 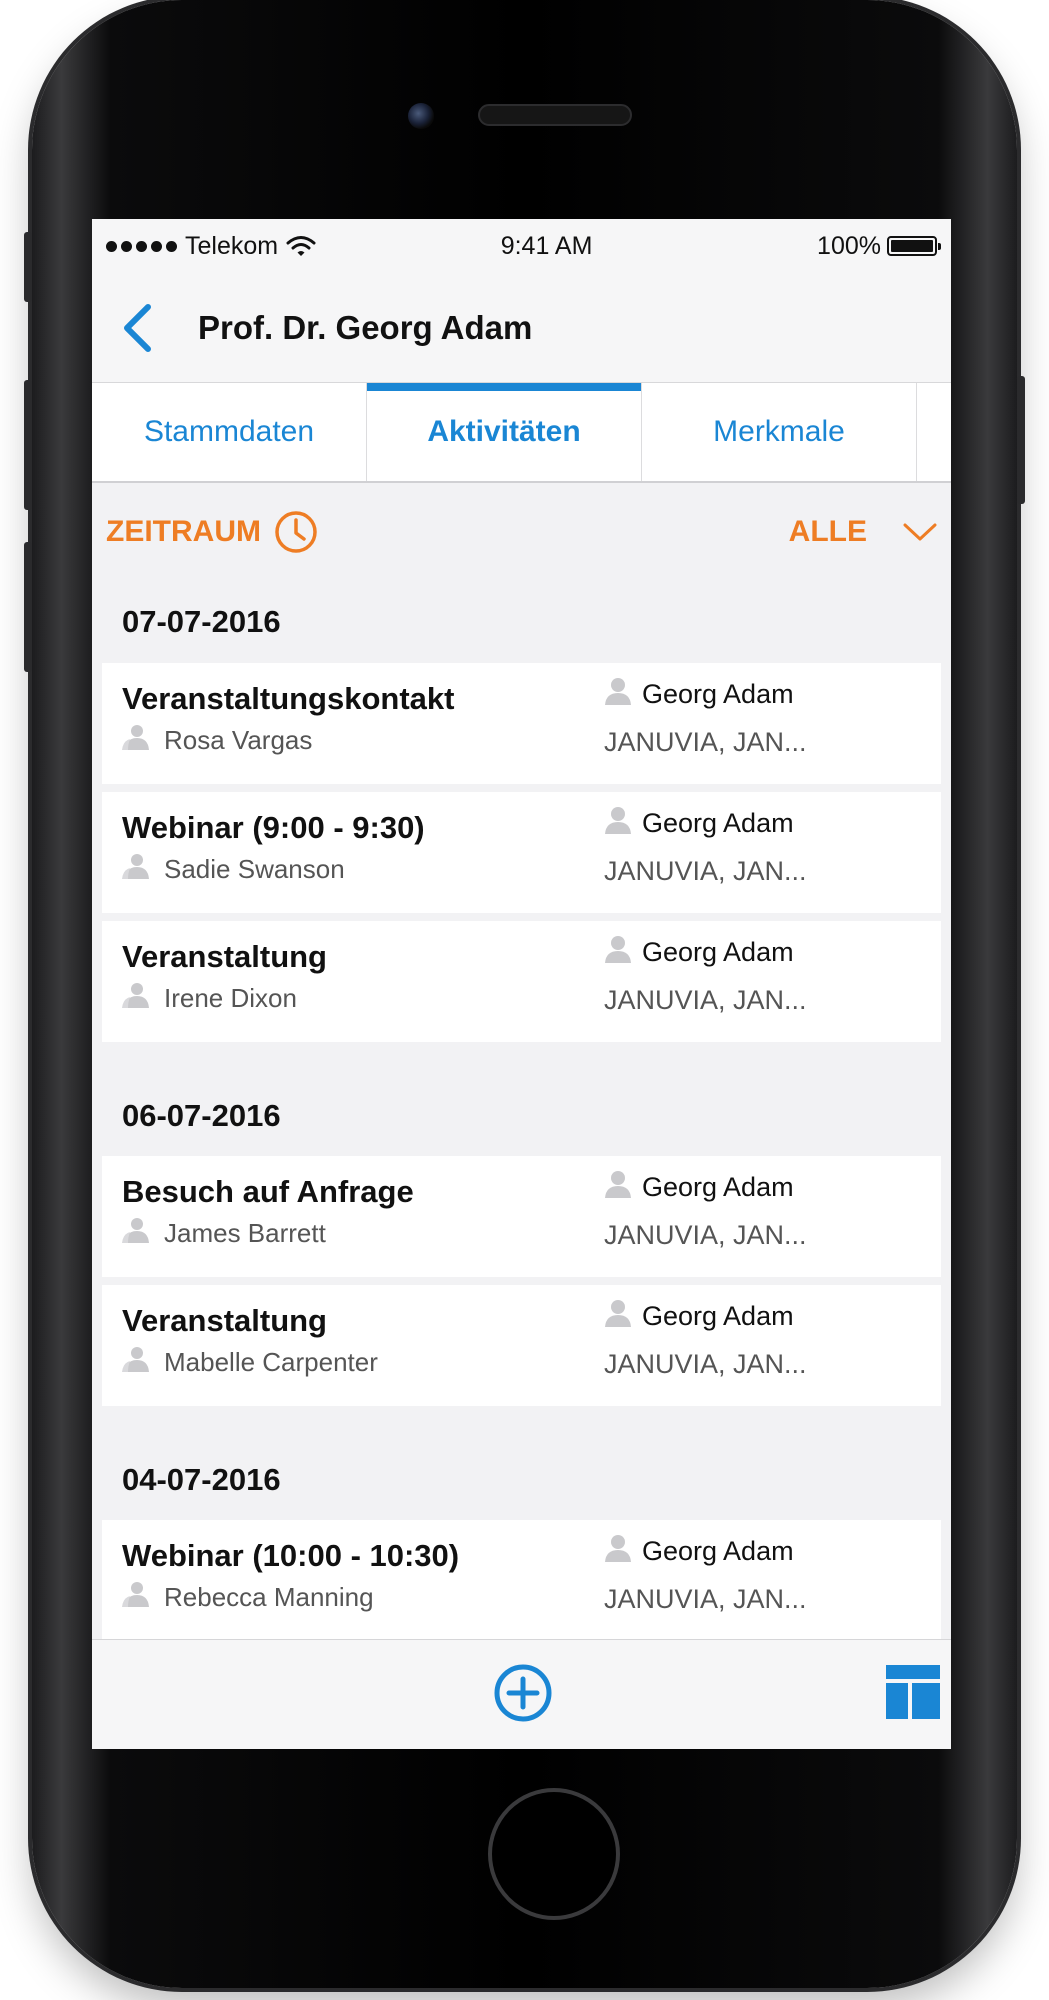 What do you see at coordinates (1021, 440) in the screenshot?
I see `power-button` at bounding box center [1021, 440].